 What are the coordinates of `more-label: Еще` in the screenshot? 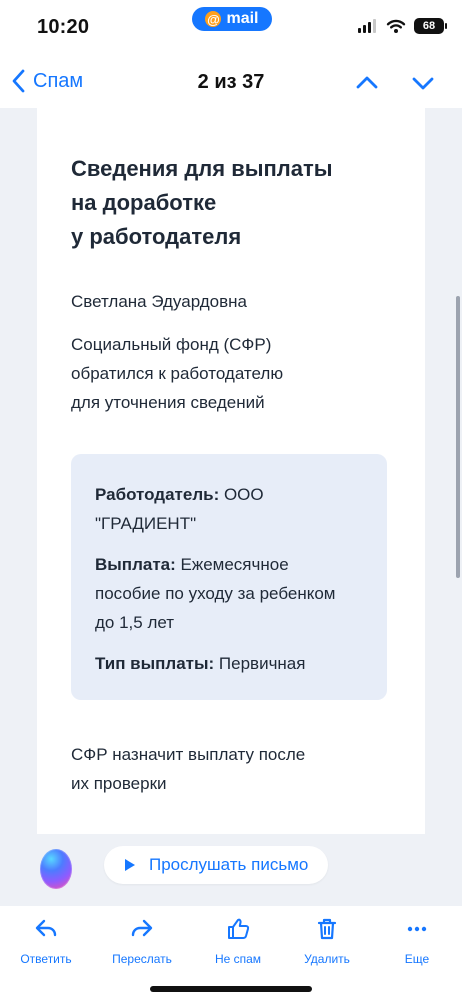 It's located at (417, 959).